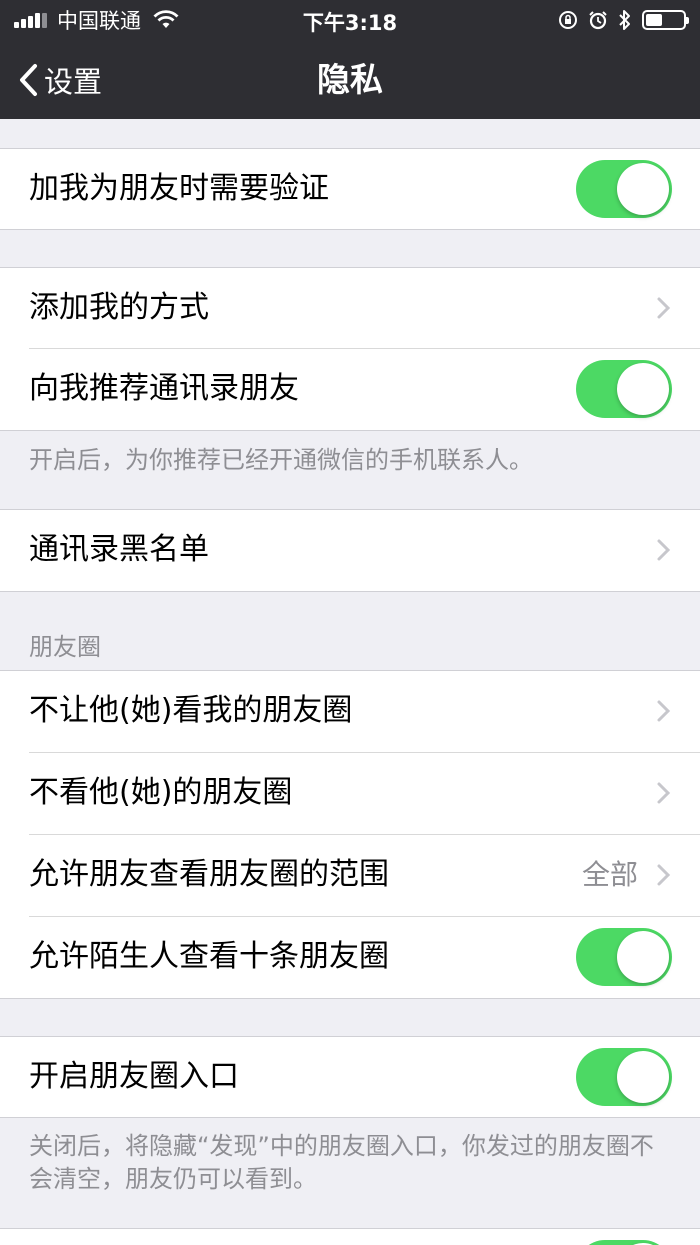  Describe the element at coordinates (350, 189) in the screenshot. I see `row-verify: 加我为朋友时需要验证` at that location.